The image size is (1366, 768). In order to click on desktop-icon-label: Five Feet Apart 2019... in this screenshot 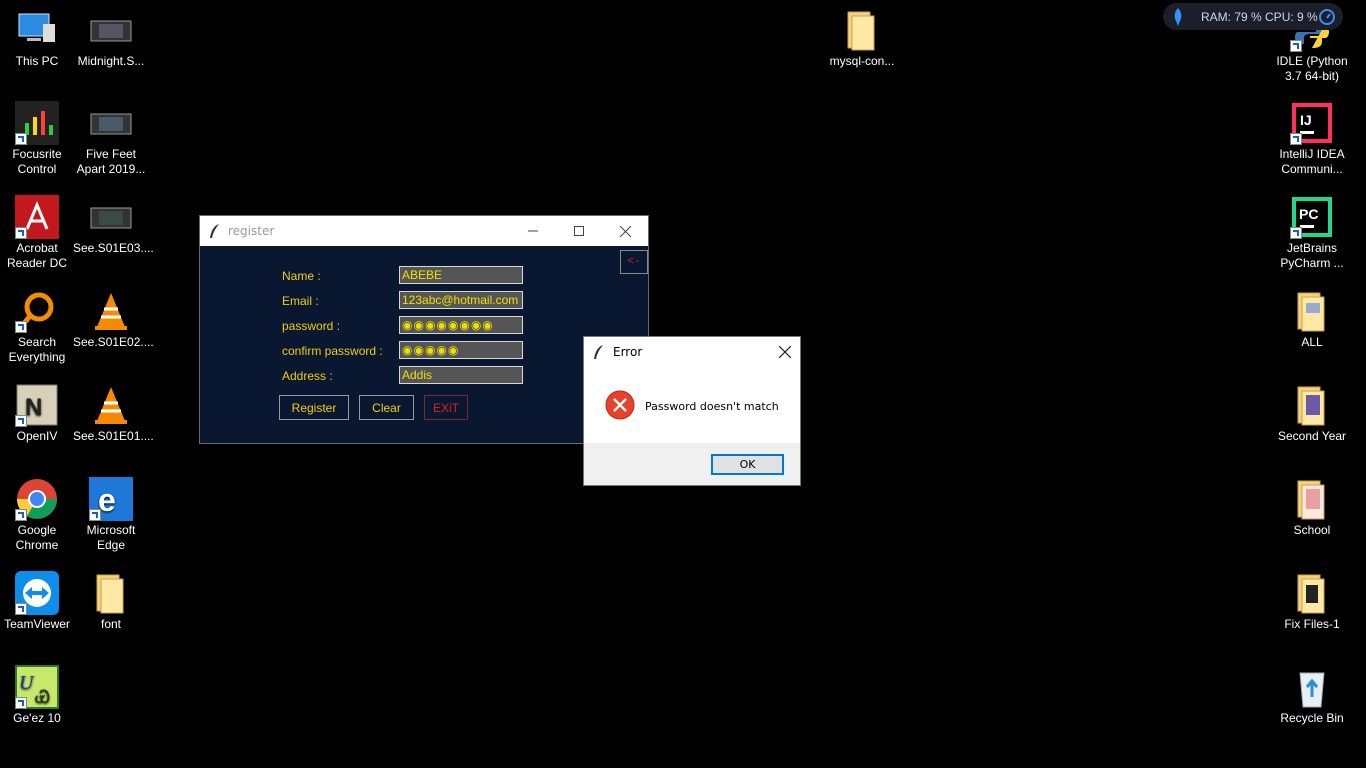, I will do `click(111, 161)`.